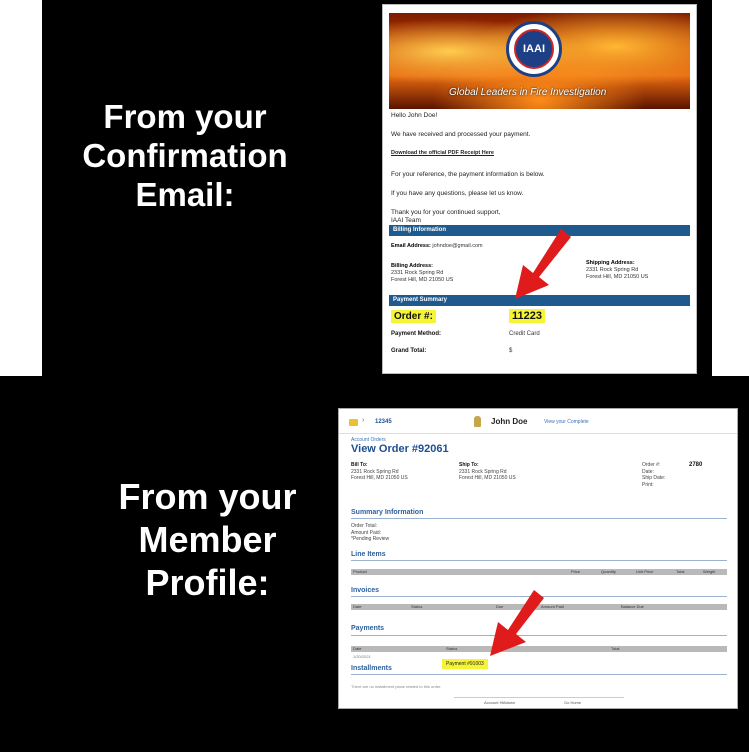 This screenshot has height=752, width=749. I want to click on shipping-address-line: Forest Hill, MD 21050 US, so click(617, 276).